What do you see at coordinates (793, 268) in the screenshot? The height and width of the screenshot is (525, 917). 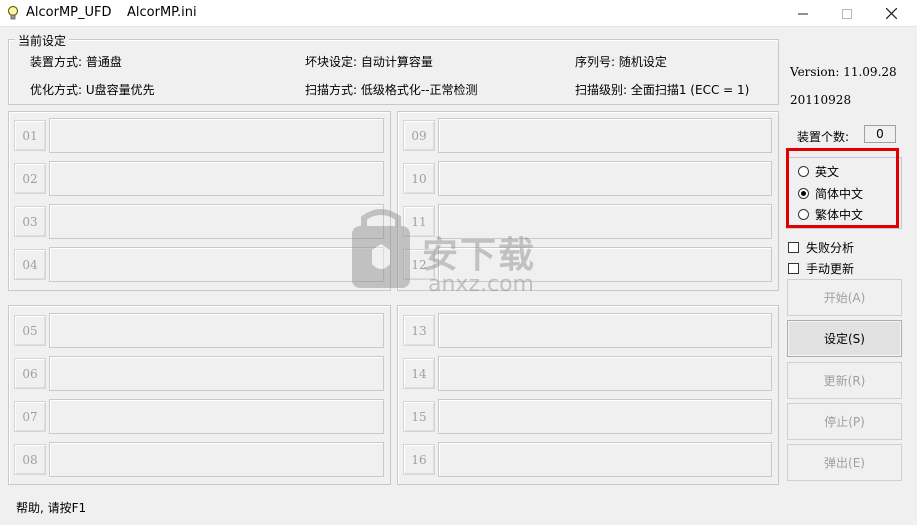 I see `manual-update-checkbox` at bounding box center [793, 268].